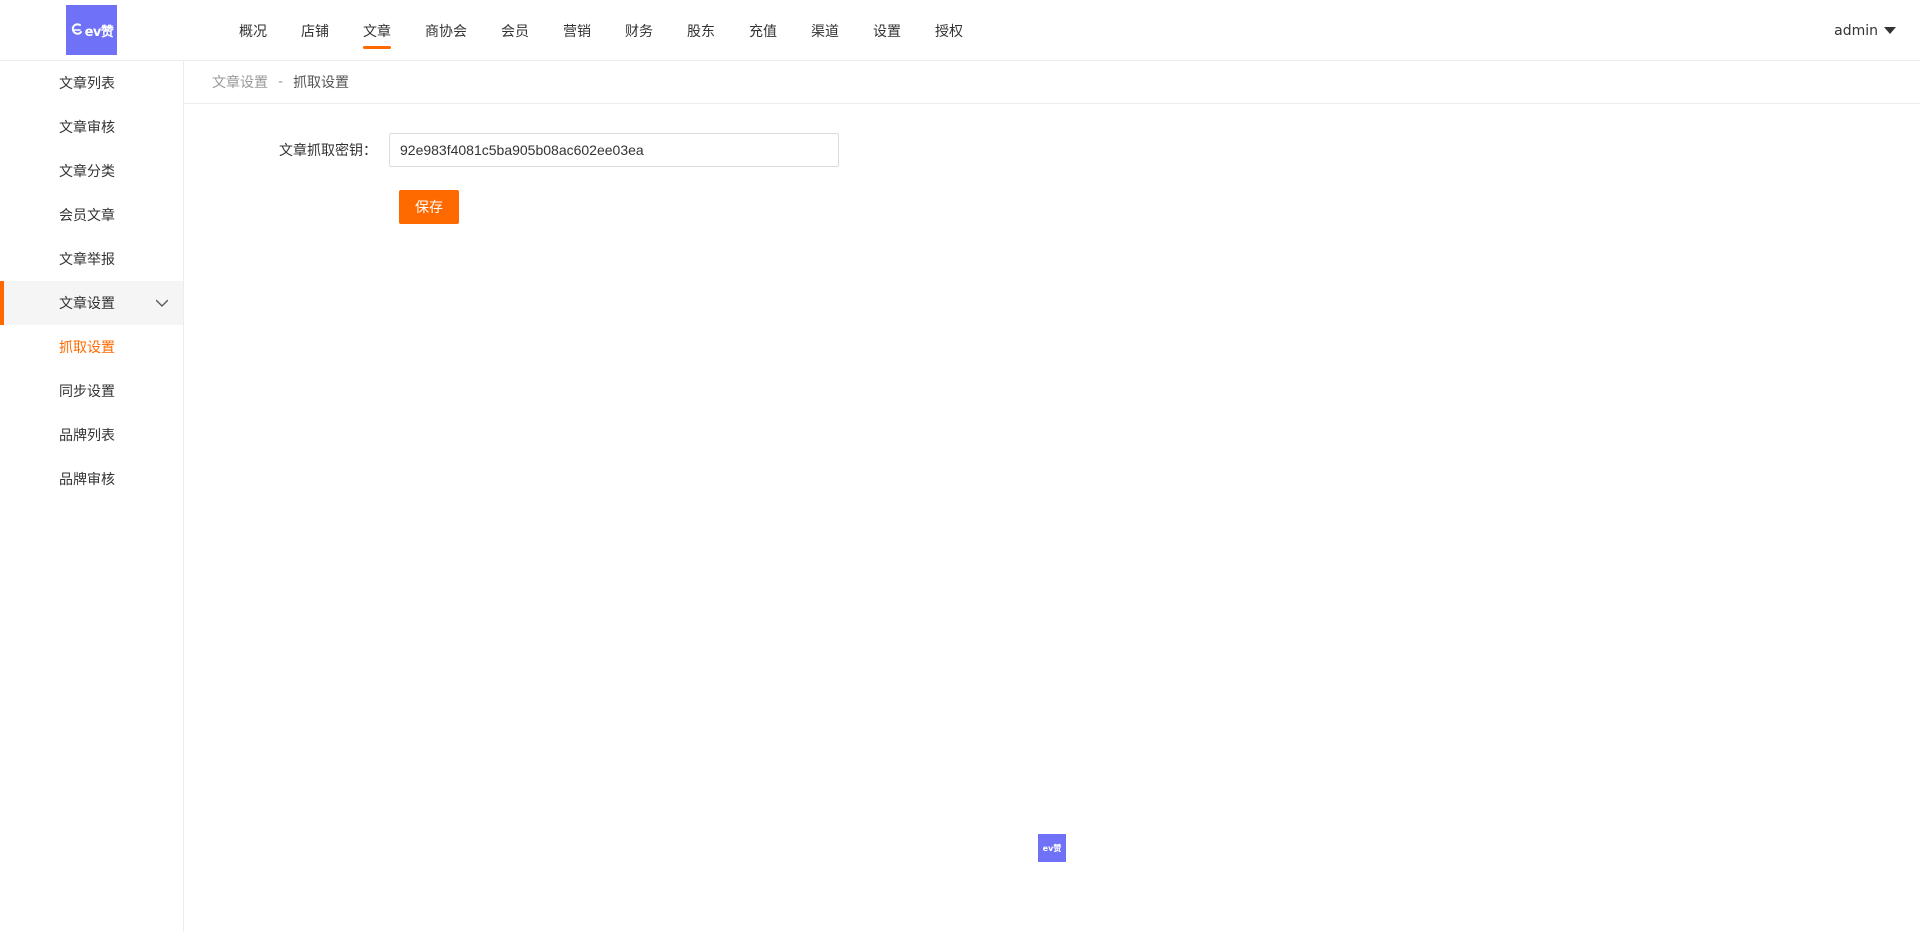 This screenshot has width=1920, height=932. Describe the element at coordinates (162, 303) in the screenshot. I see `chevron-down-icon` at that location.